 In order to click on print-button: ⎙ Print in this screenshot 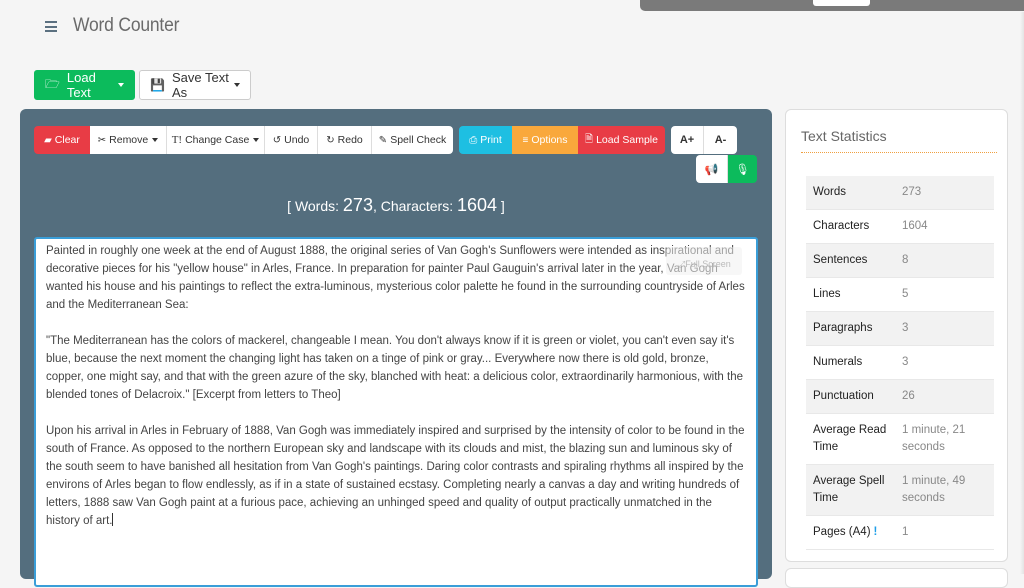, I will do `click(485, 140)`.